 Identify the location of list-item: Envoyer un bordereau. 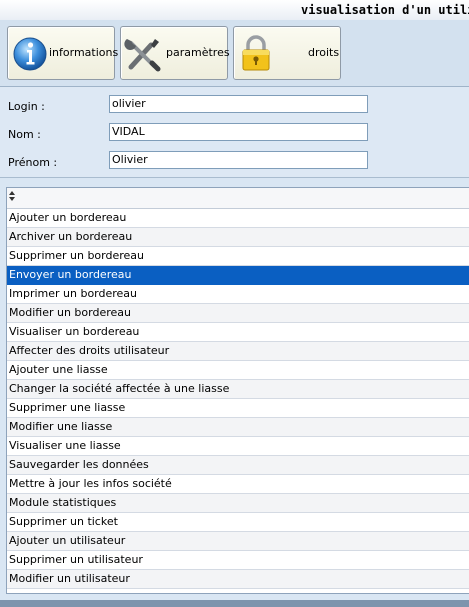
(238, 275).